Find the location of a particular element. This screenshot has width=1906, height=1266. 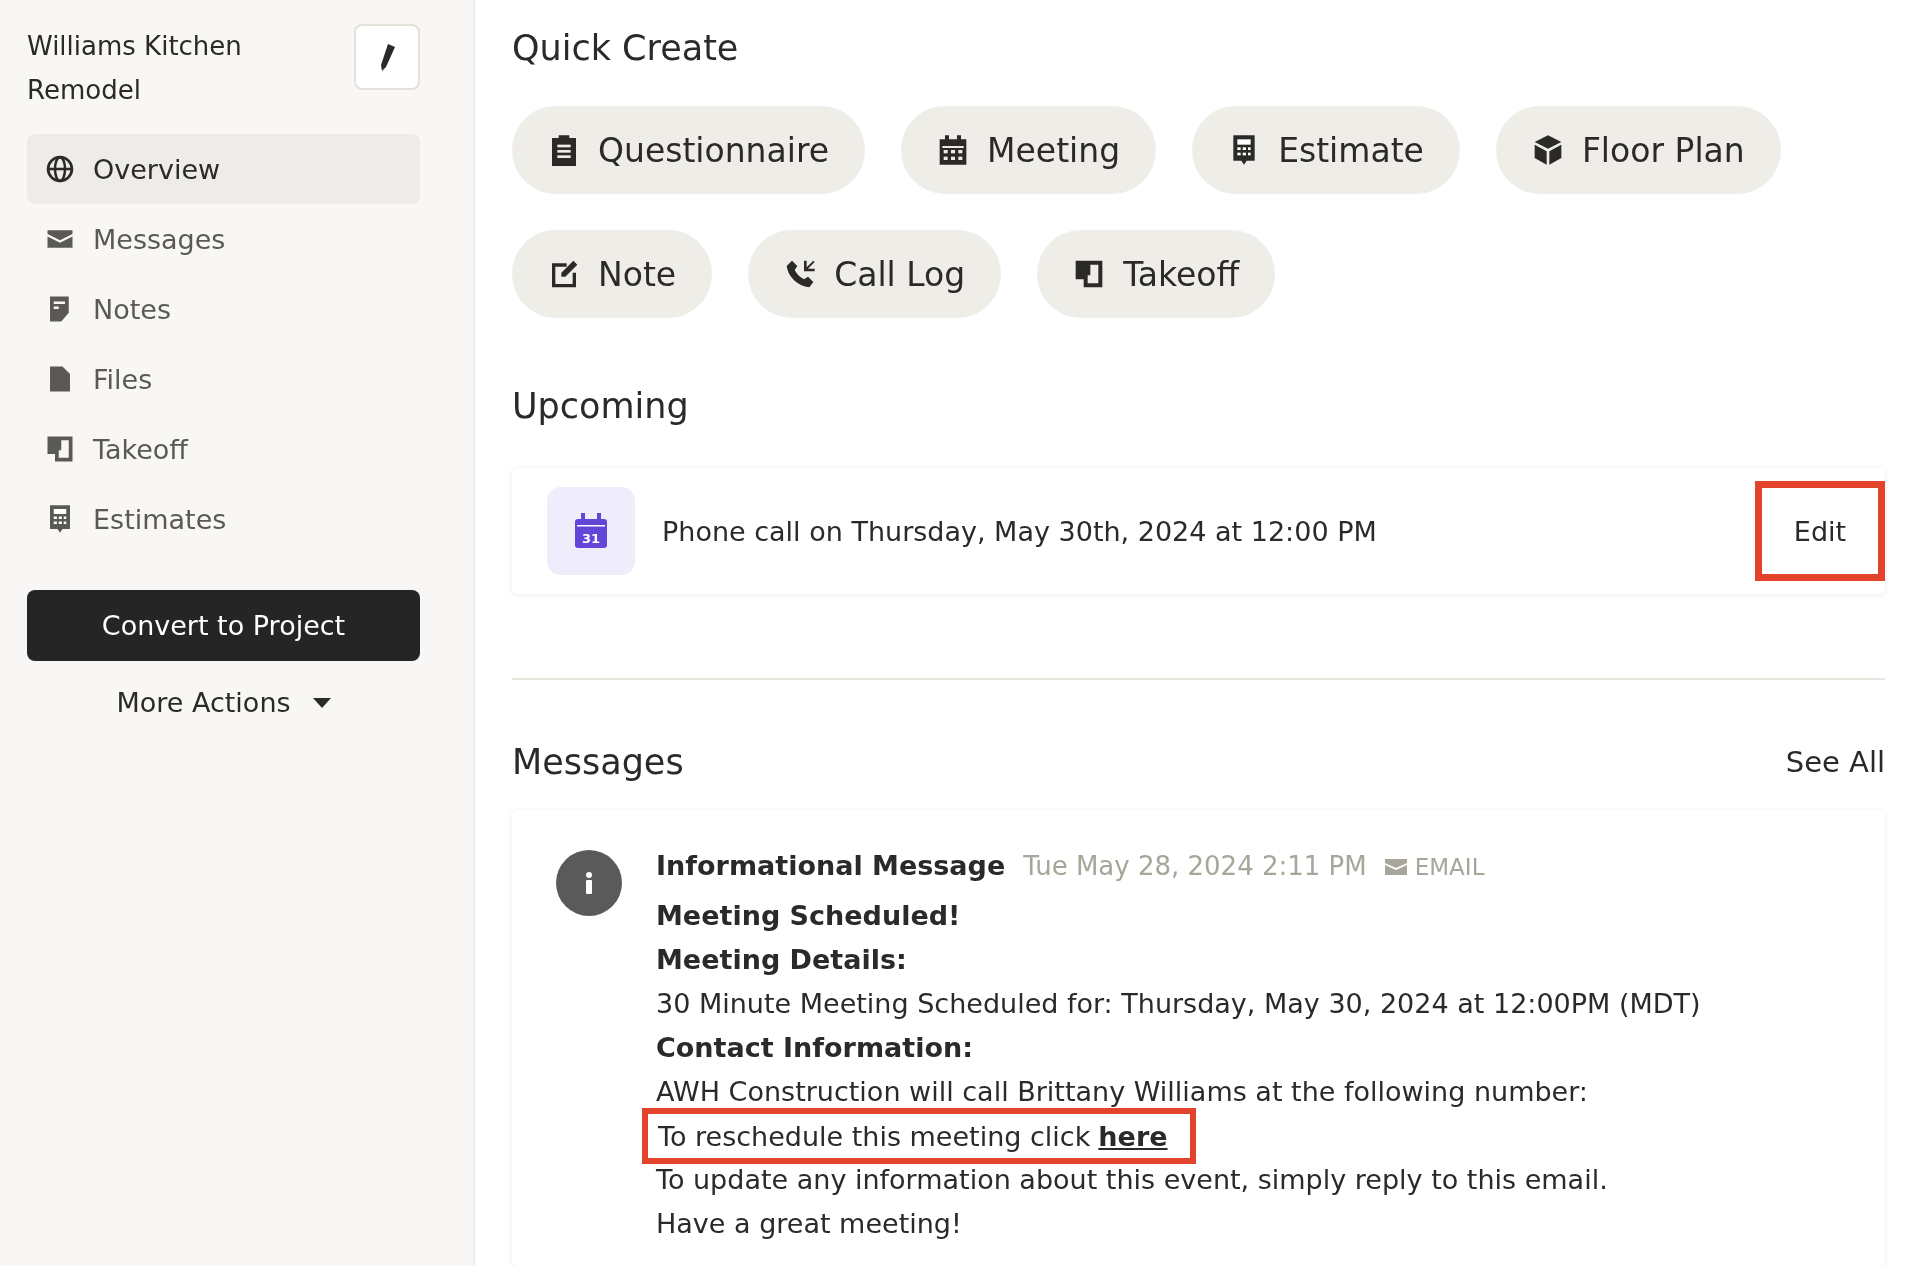

message-line: AWH Construction will call Brittany Williams at the following number: is located at coordinates (1122, 1092).